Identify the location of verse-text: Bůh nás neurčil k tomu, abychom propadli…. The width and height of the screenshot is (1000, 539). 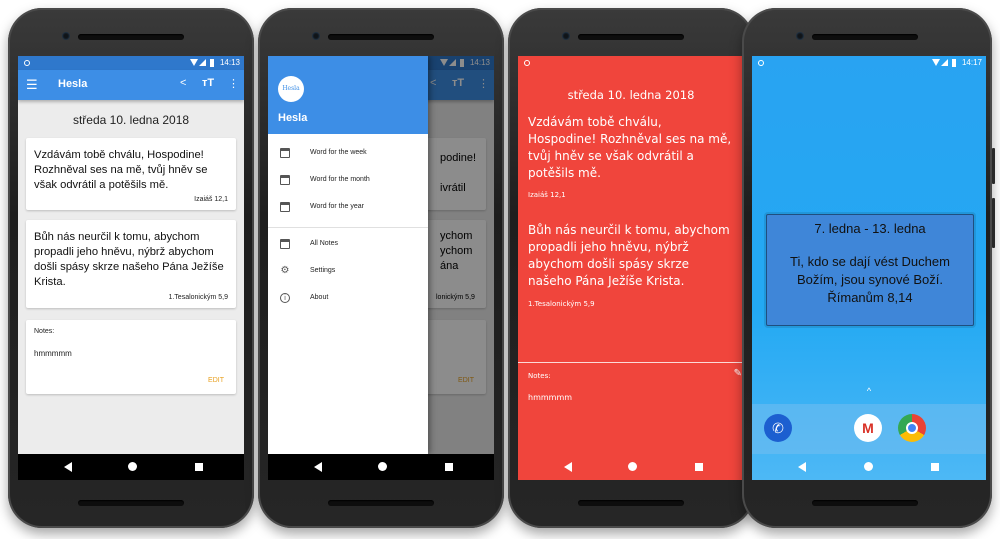
(129, 259).